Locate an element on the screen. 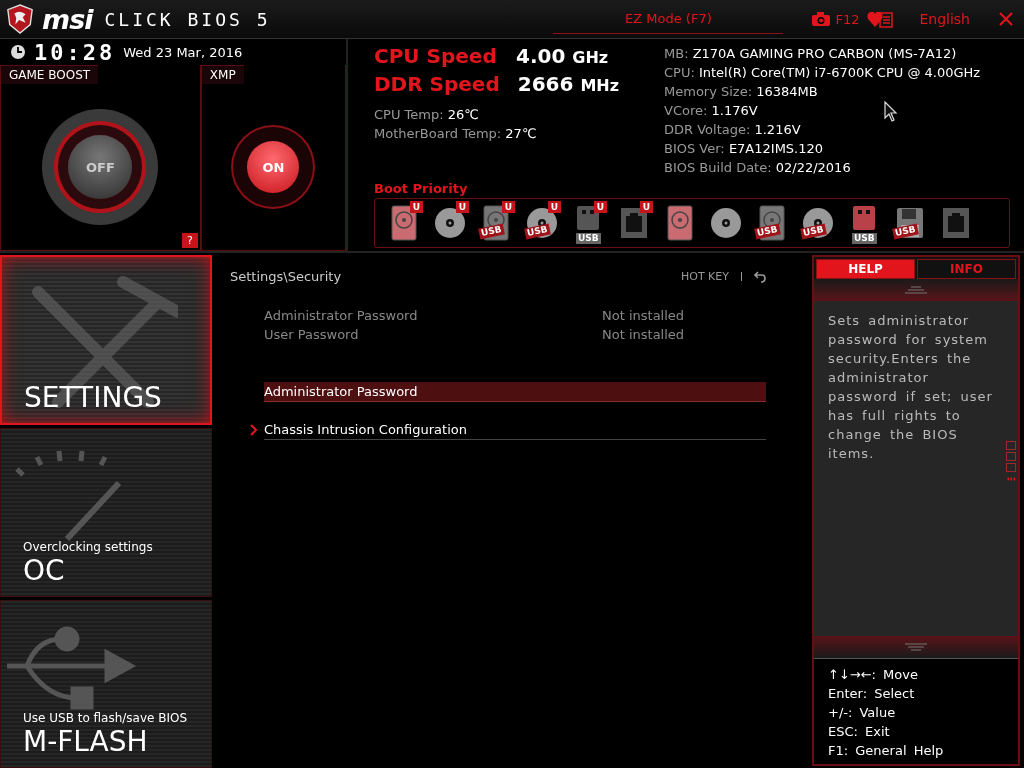 The height and width of the screenshot is (768, 1024). mouse-cursor-icon is located at coordinates (891, 112).